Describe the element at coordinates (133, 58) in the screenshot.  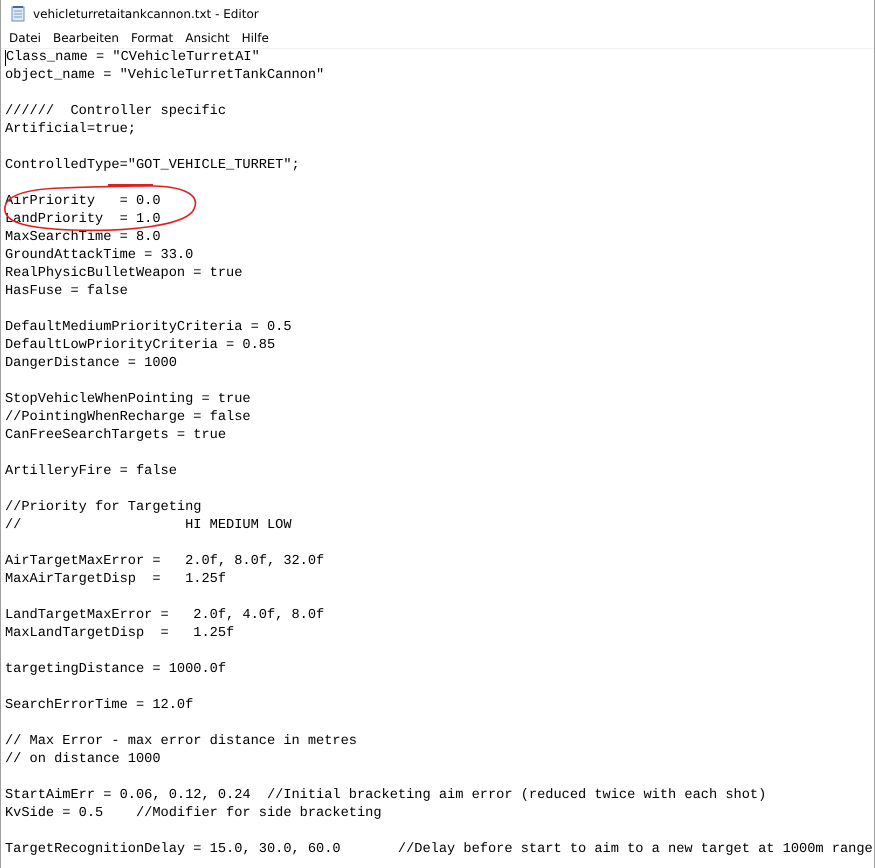
I see `code-line: Class_name = "CVehicleTurretAI"` at that location.